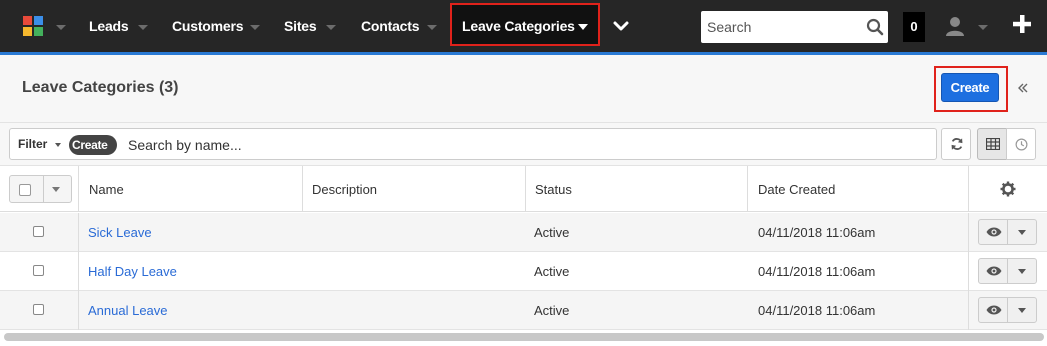 The image size is (1047, 346). Describe the element at coordinates (128, 310) in the screenshot. I see `row-name-link: Annual Leave` at that location.